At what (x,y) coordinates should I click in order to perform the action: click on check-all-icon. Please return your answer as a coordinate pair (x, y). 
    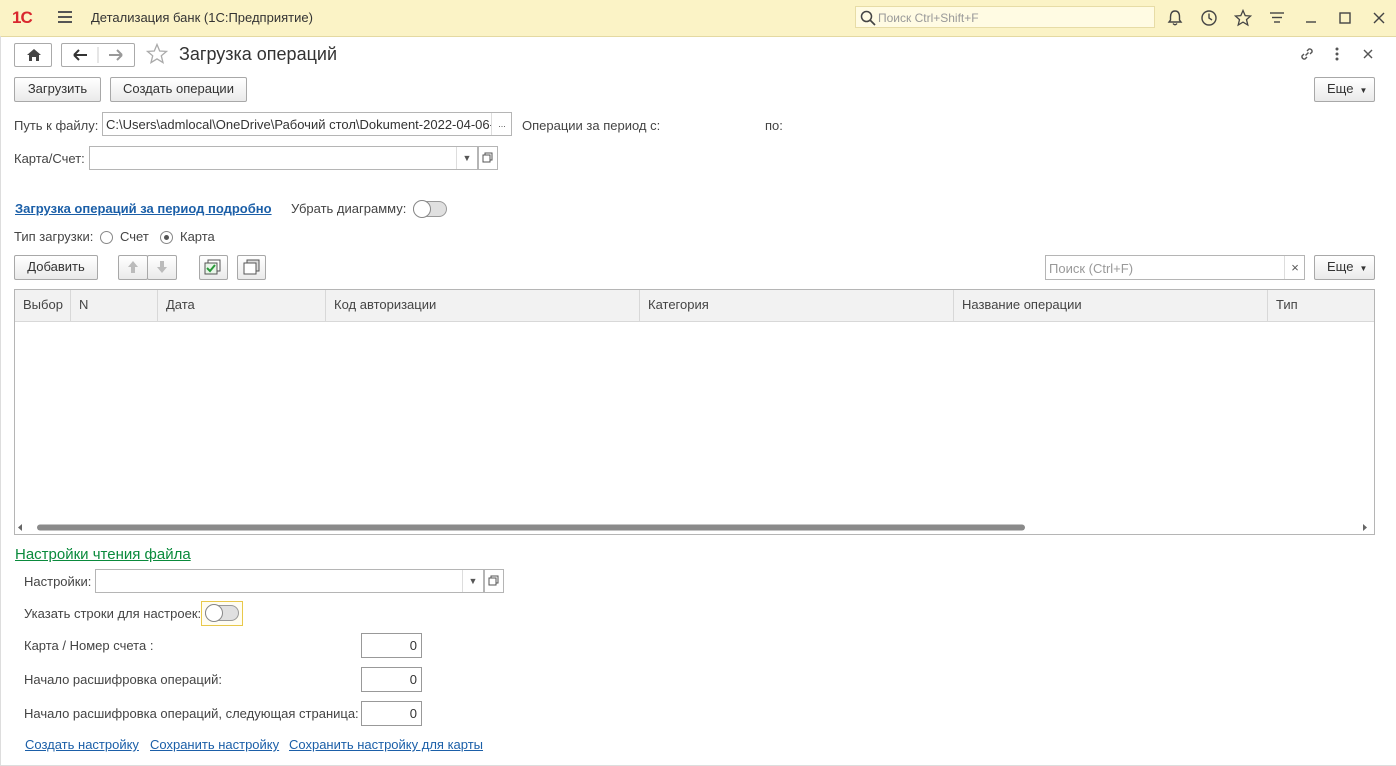
    Looking at the image, I should click on (212, 267).